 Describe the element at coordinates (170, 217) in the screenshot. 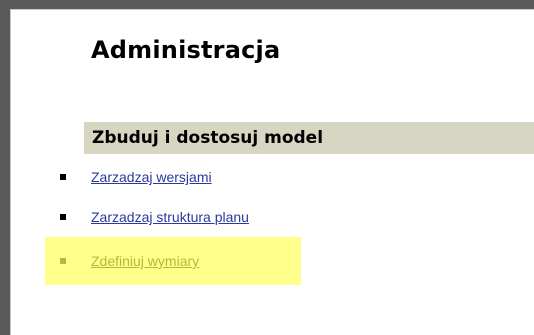

I see `manage-plan-structure-link: Zarzadzaj struktura planu` at that location.